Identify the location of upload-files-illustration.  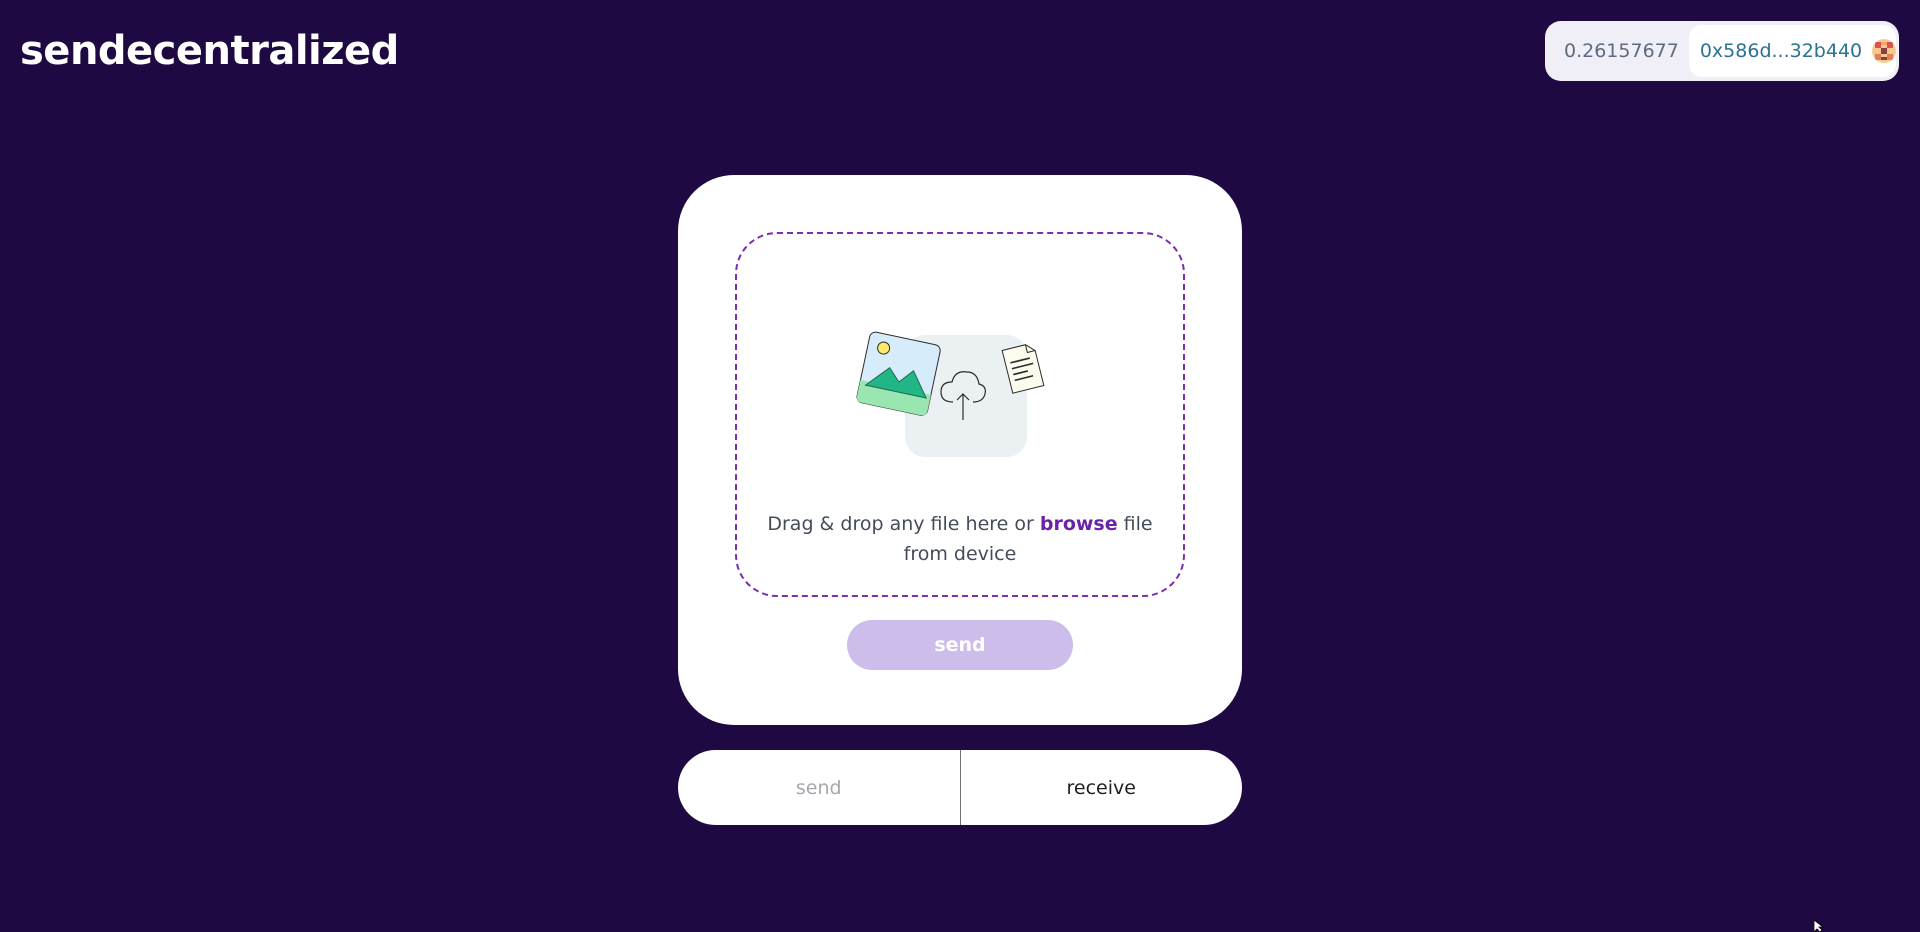
(950, 394).